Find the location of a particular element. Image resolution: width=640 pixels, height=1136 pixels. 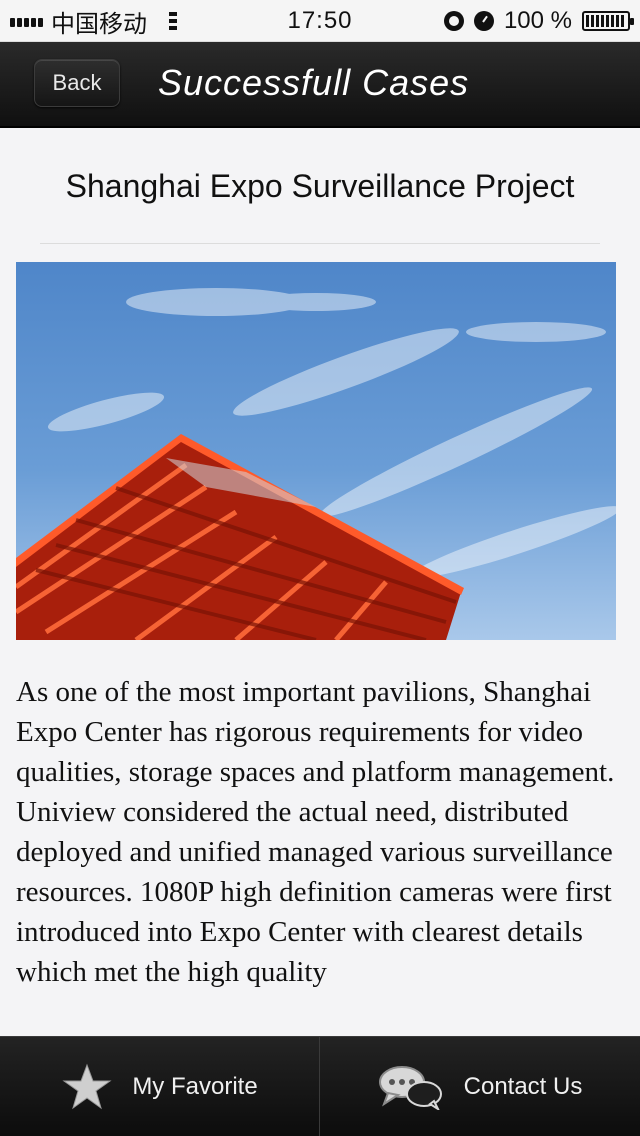

star-icon is located at coordinates (87, 1086).